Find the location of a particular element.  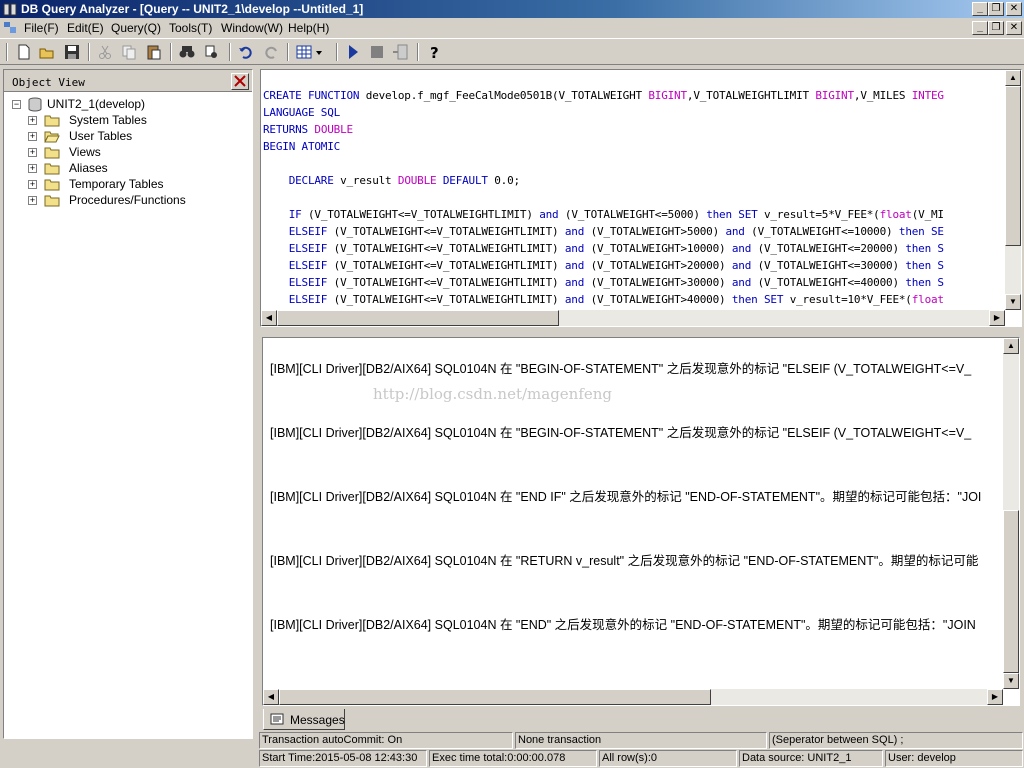

tree-item: + Procedures/Functions is located at coordinates (135, 201).